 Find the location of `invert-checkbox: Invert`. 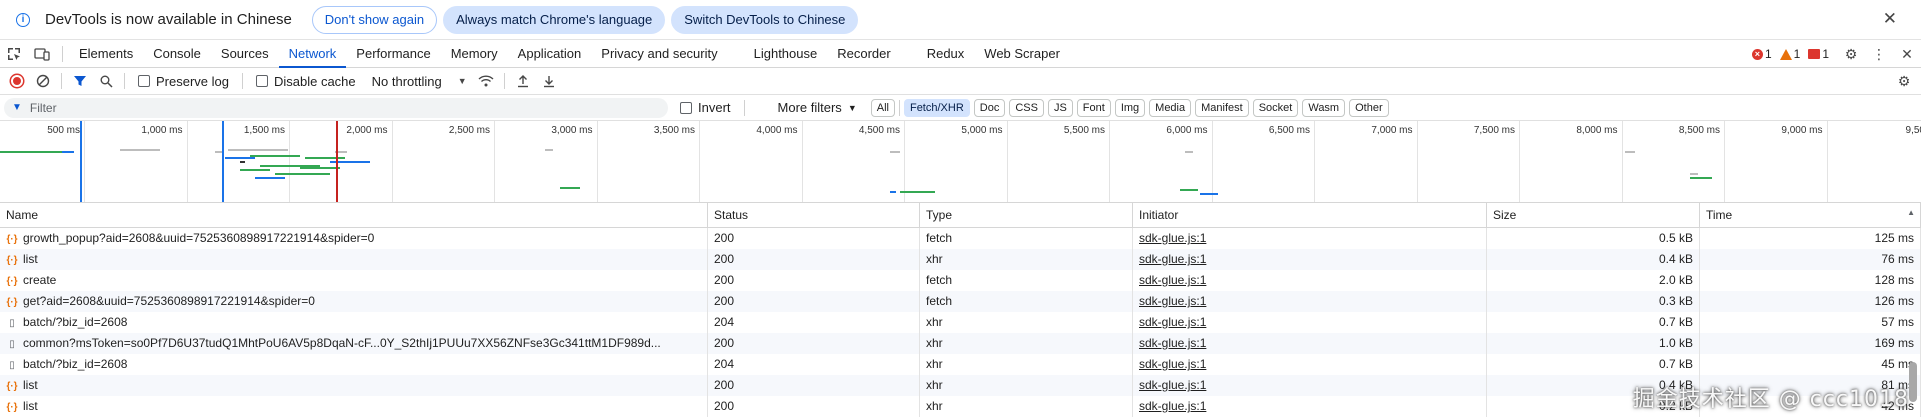

invert-checkbox: Invert is located at coordinates (705, 107).